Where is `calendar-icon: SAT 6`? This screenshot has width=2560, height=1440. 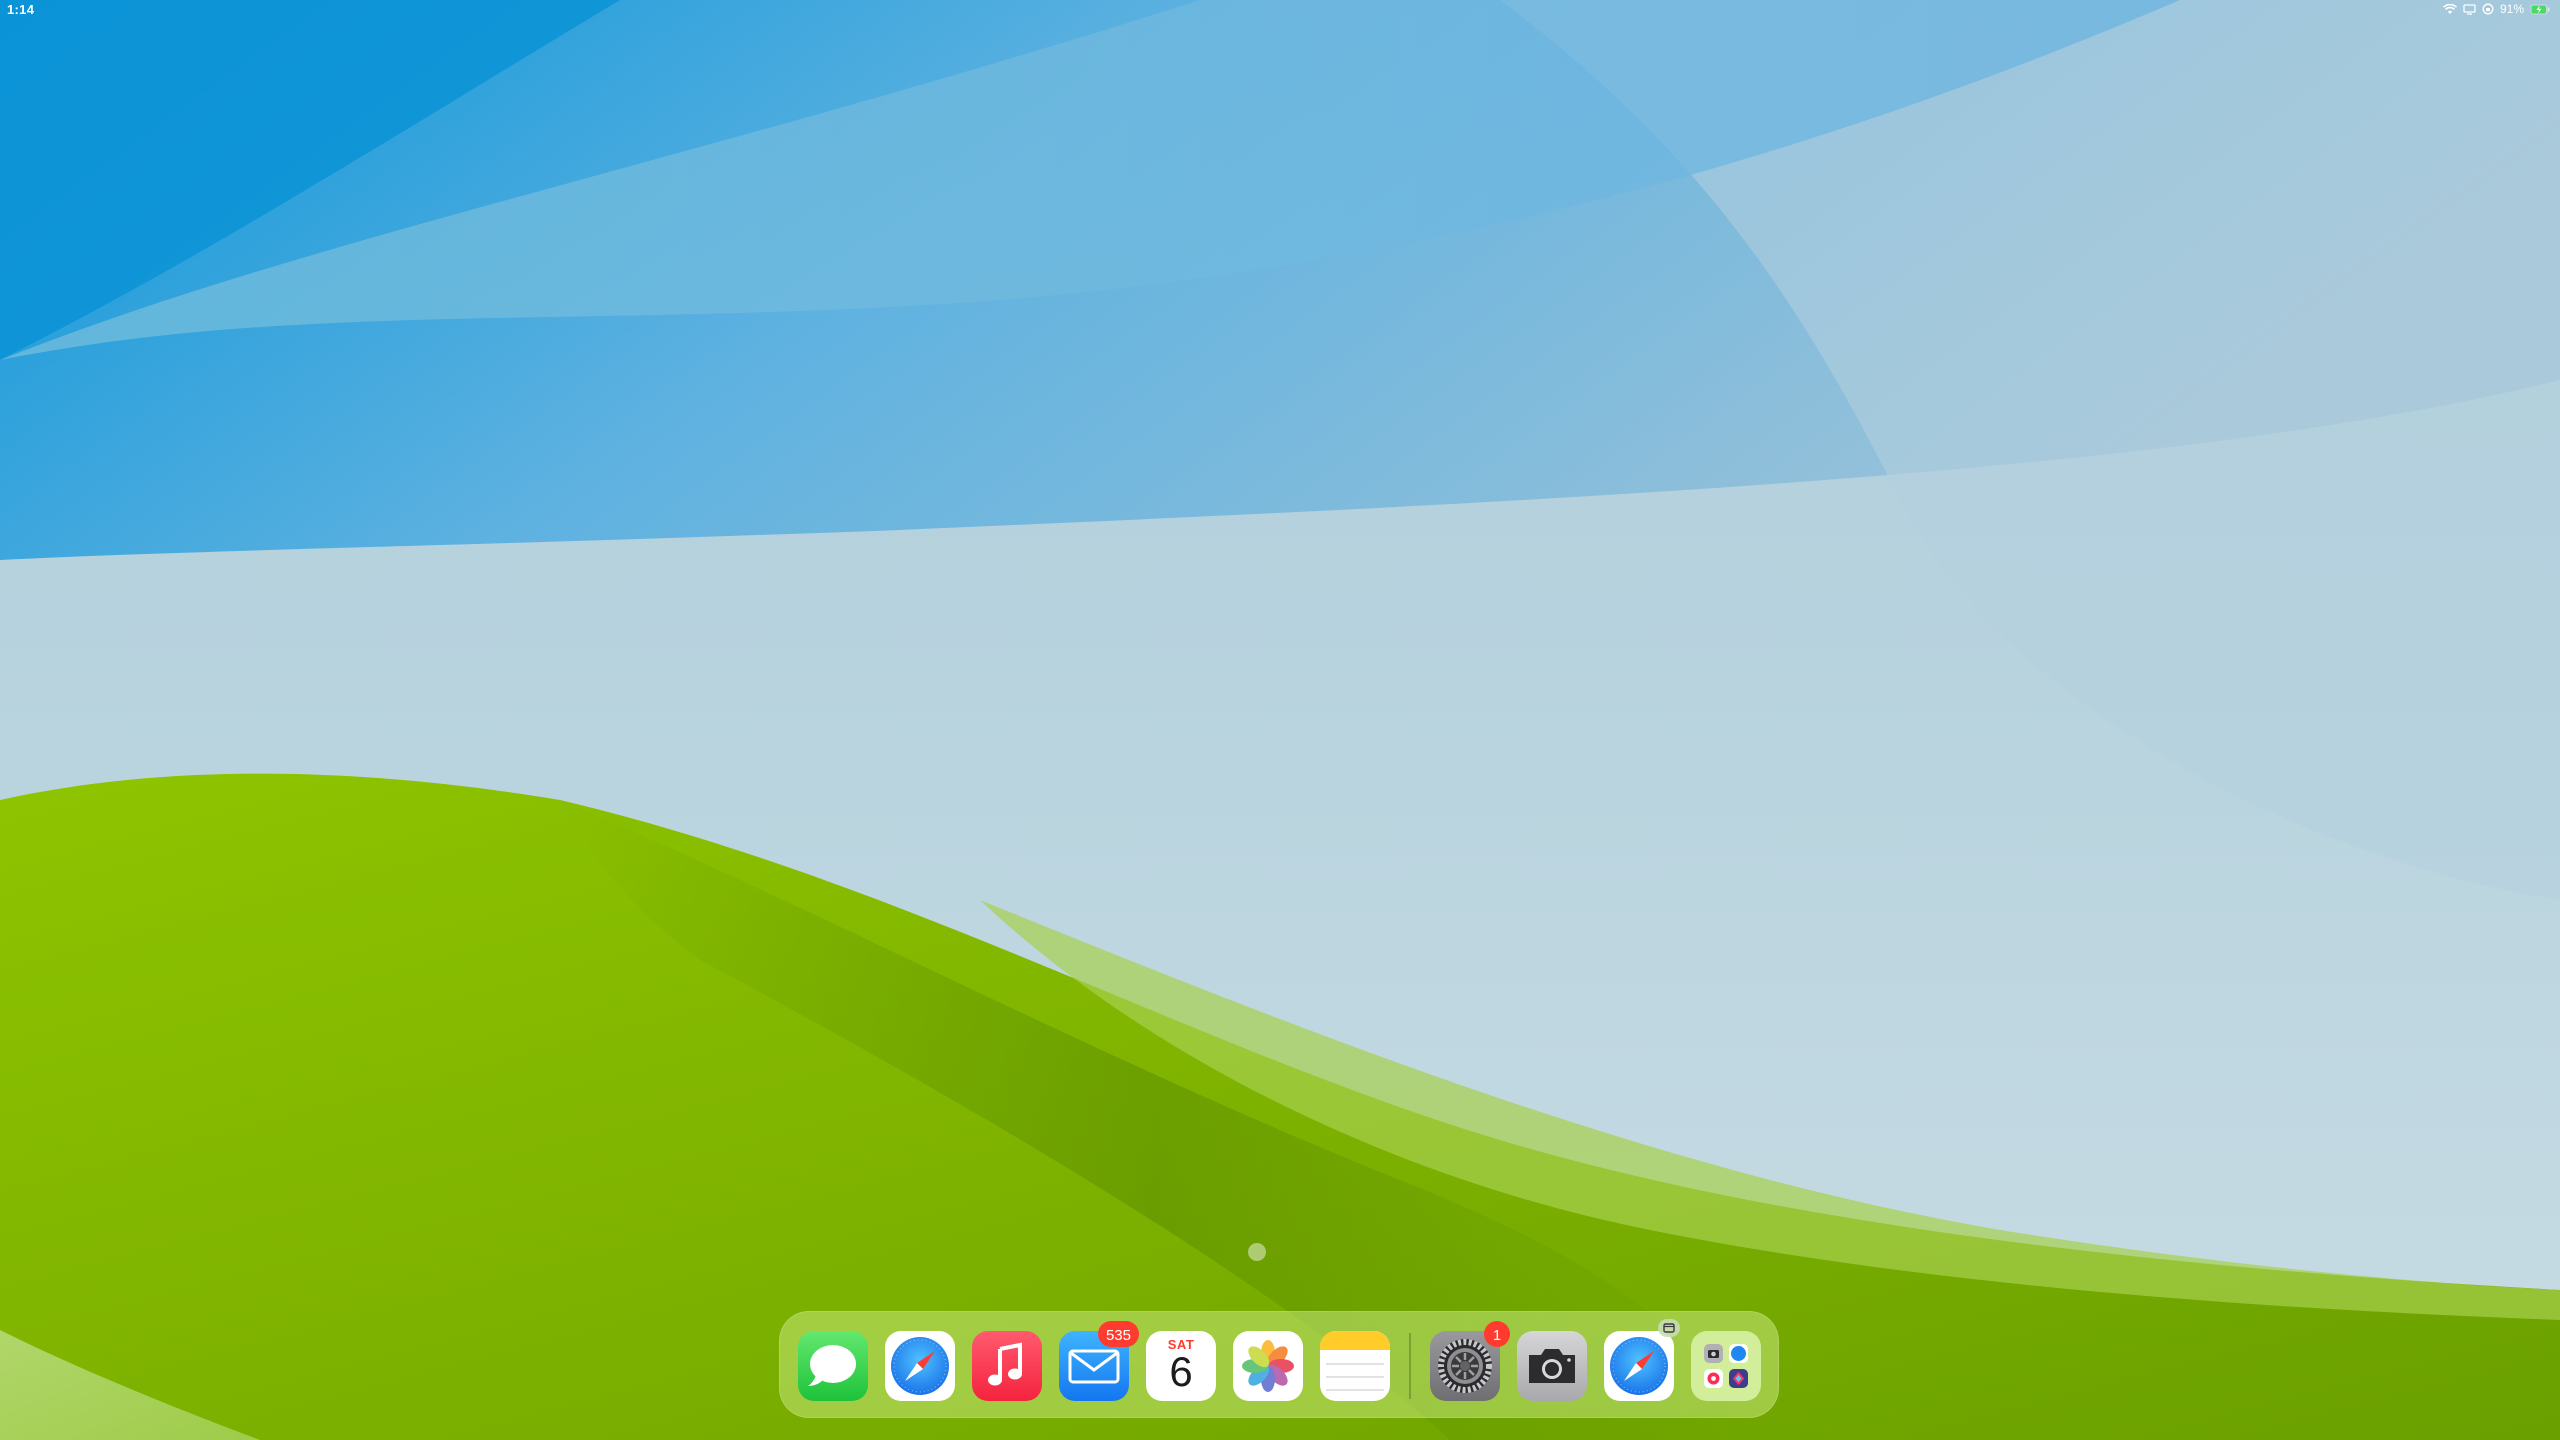 calendar-icon: SAT 6 is located at coordinates (1181, 1366).